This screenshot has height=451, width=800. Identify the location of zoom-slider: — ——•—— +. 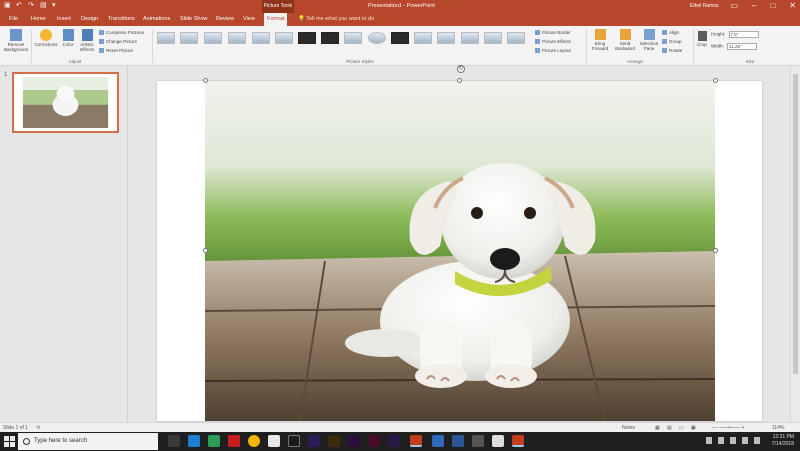
(728, 428).